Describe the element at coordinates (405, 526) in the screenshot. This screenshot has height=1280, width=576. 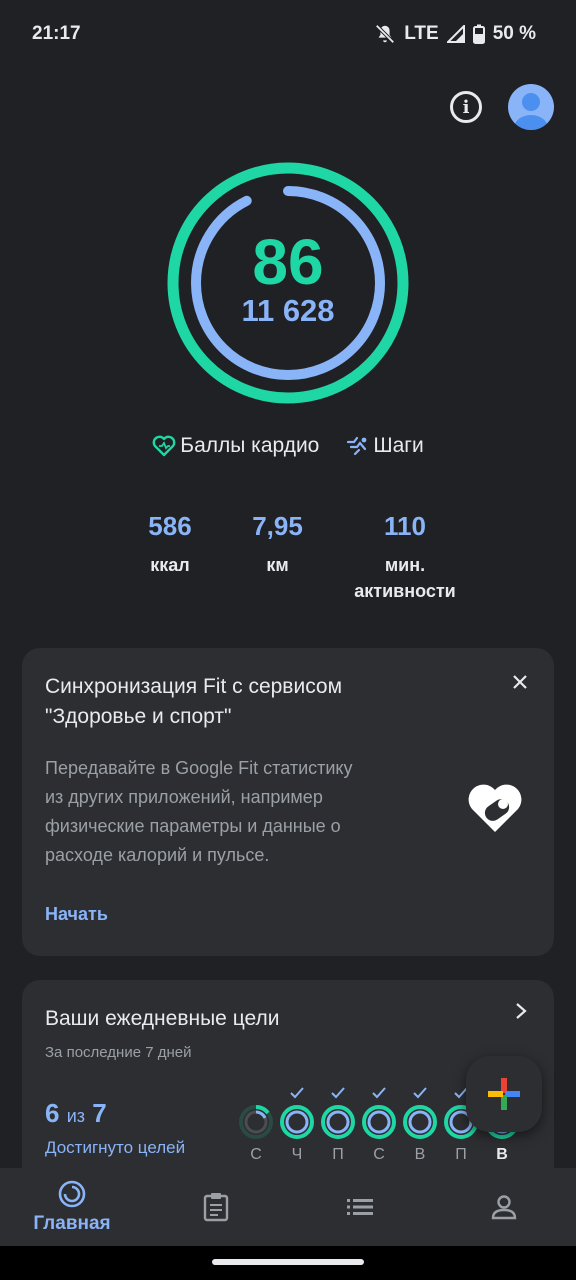
I see `active-minutes-value: 110` at that location.